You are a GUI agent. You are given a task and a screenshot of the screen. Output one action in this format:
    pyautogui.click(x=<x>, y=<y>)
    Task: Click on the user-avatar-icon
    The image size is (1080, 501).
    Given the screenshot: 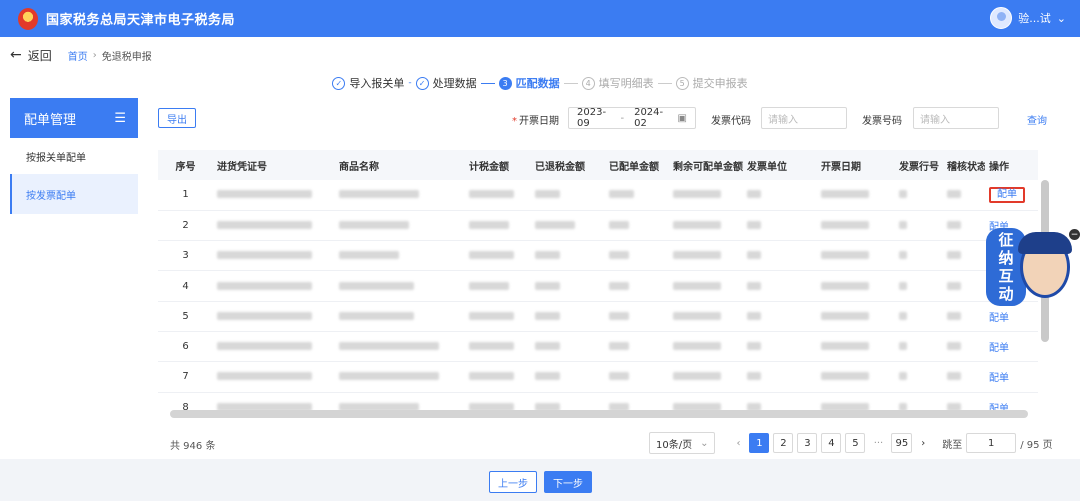 What is the action you would take?
    pyautogui.click(x=1001, y=18)
    